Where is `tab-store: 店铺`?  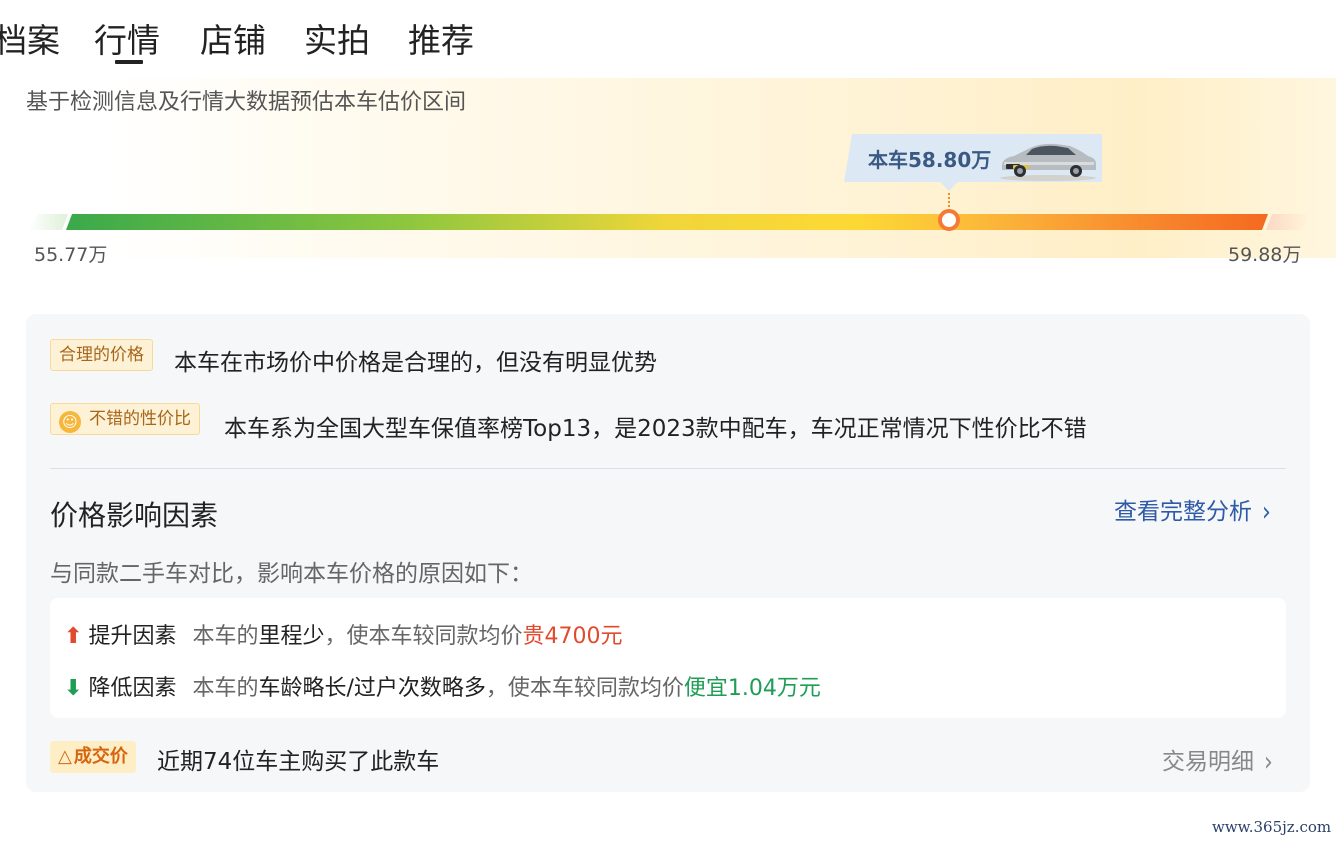 tab-store: 店铺 is located at coordinates (233, 38).